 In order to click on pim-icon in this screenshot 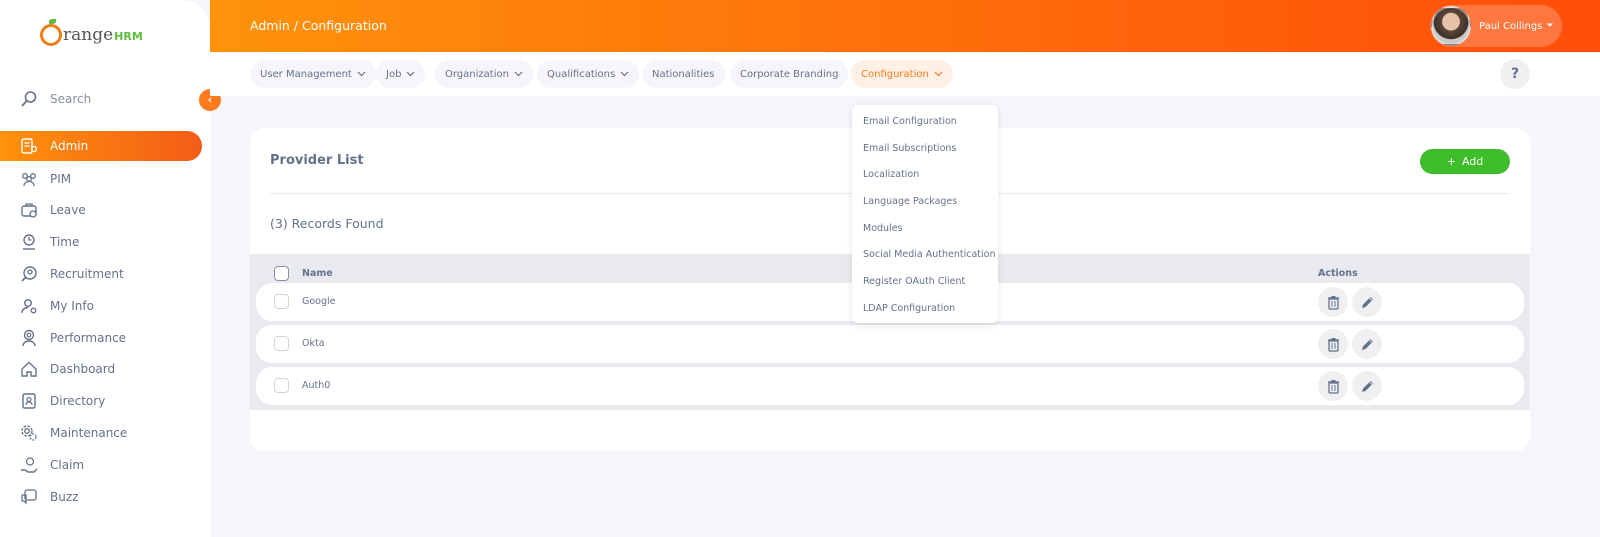, I will do `click(29, 179)`.